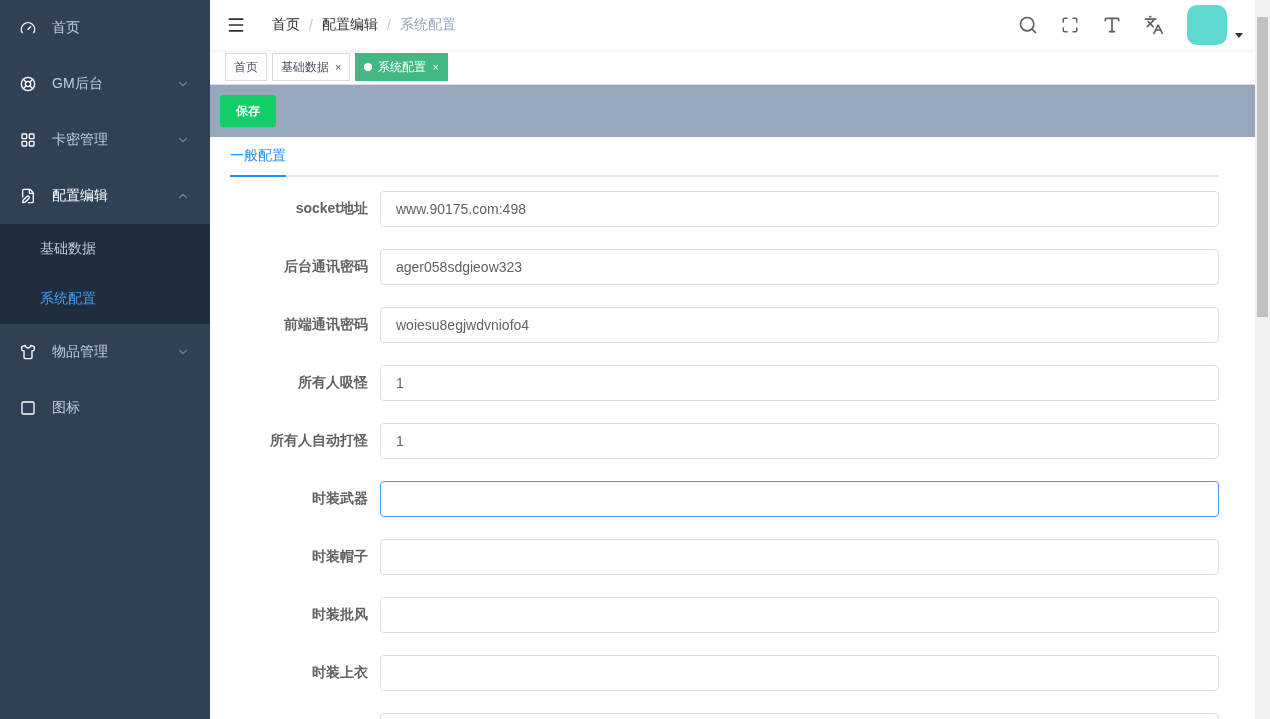 This screenshot has width=1270, height=719. Describe the element at coordinates (402, 67) in the screenshot. I see `tag-label: 系统配置` at that location.